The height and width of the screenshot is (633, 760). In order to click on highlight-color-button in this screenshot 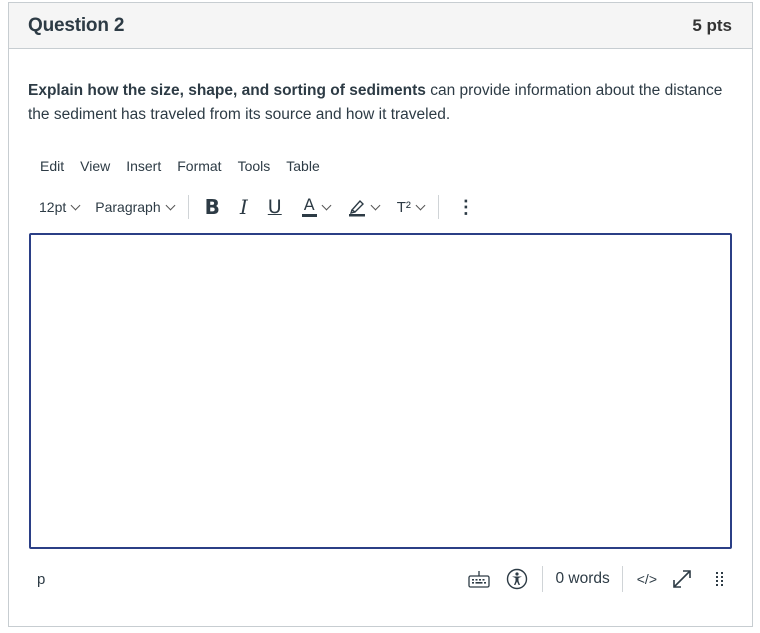, I will do `click(363, 207)`.